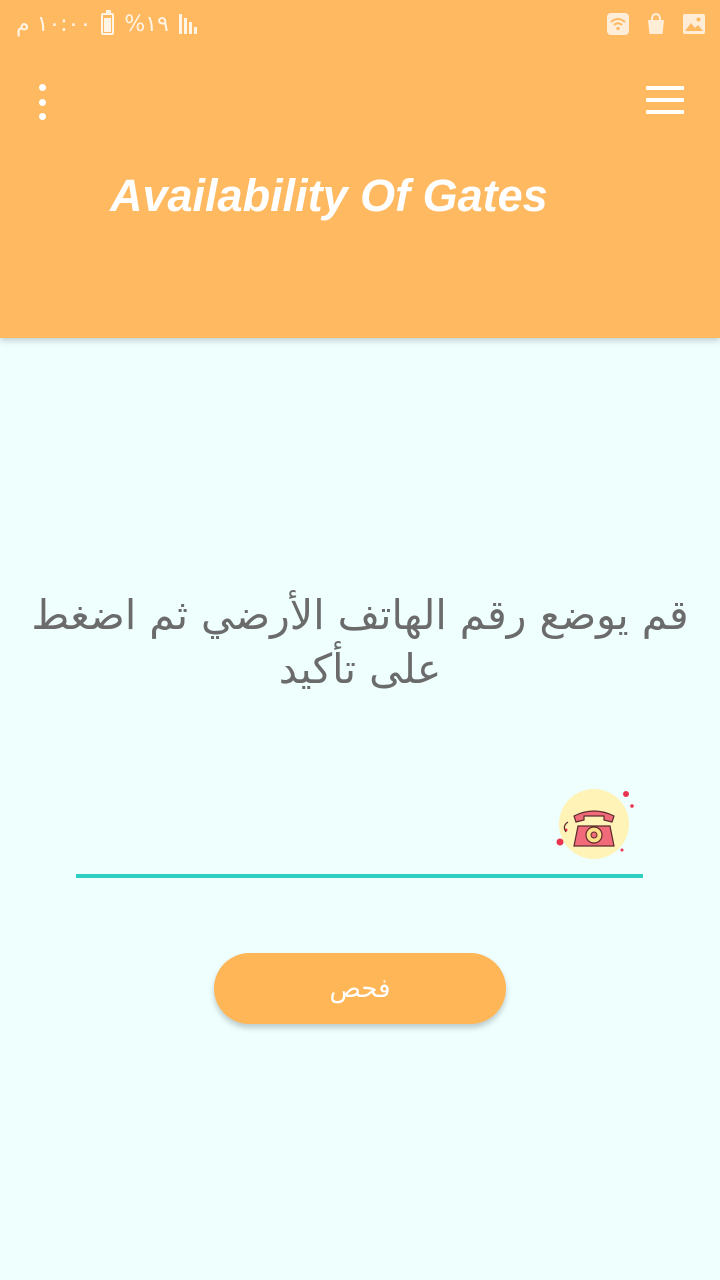  Describe the element at coordinates (42, 102) in the screenshot. I see `more-vert-icon` at that location.